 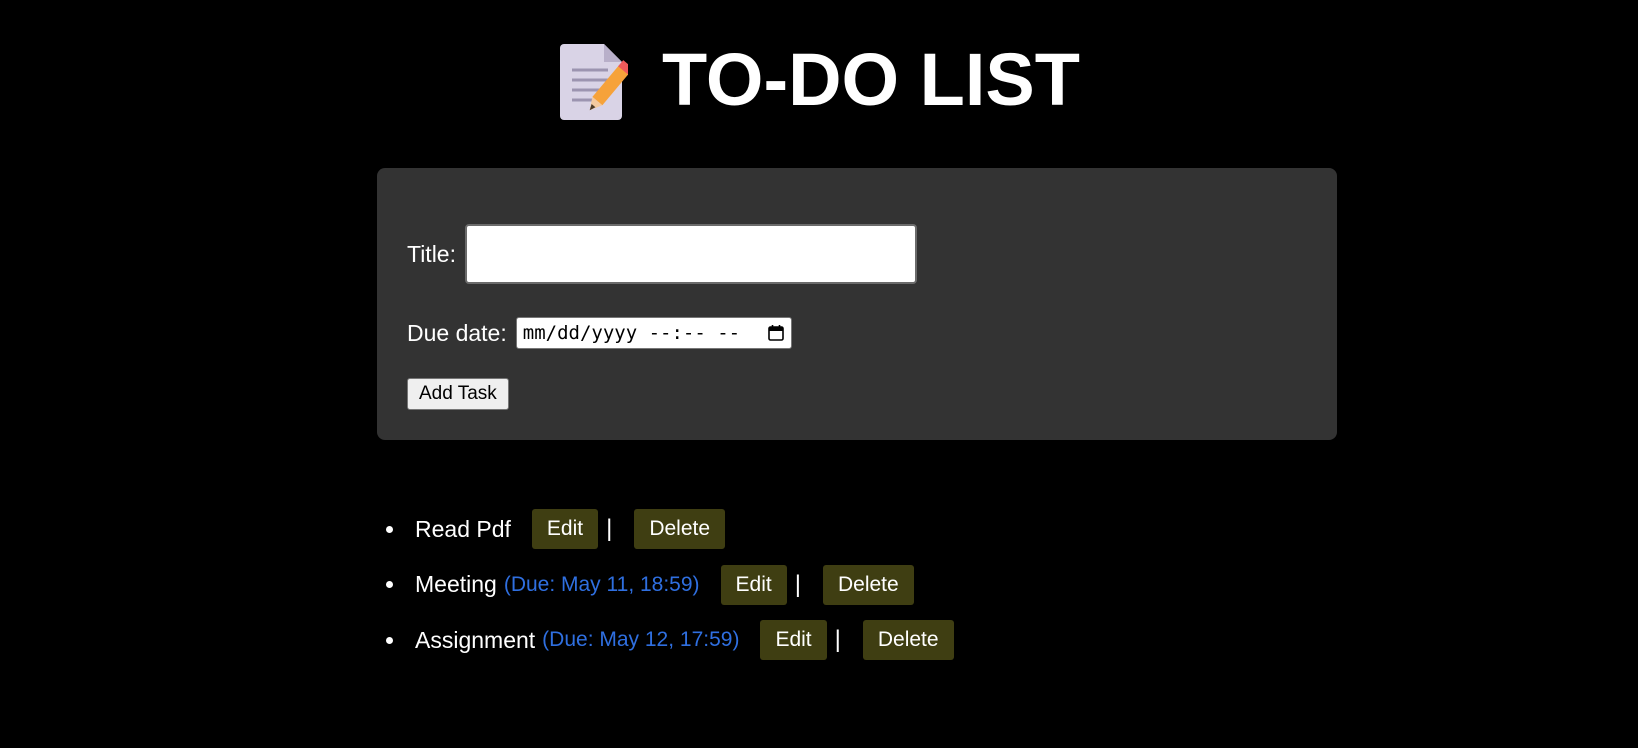 I want to click on title-row: Title:, so click(x=662, y=254).